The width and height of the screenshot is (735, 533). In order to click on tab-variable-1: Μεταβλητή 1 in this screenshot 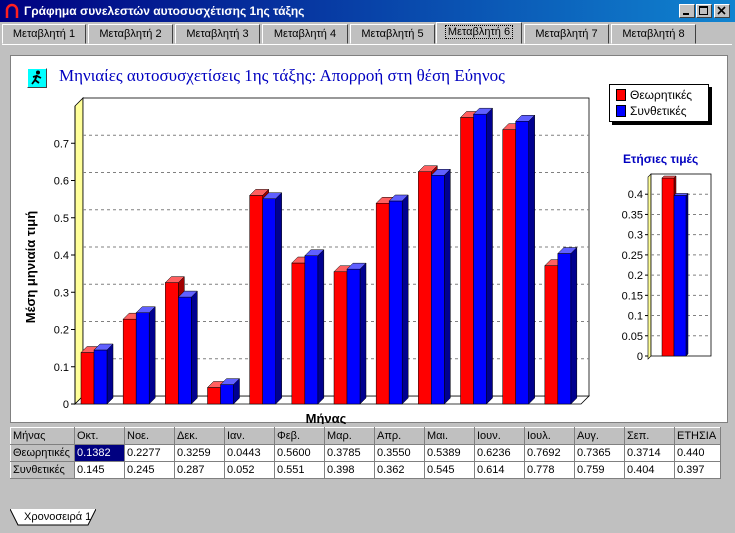, I will do `click(44, 34)`.